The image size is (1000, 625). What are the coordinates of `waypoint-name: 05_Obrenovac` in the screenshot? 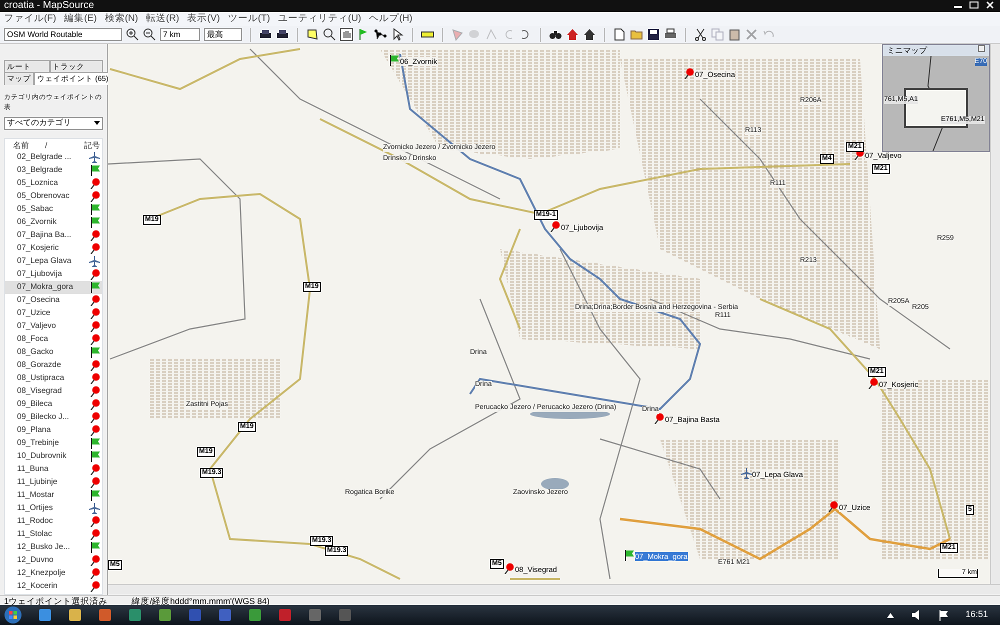 It's located at (43, 196).